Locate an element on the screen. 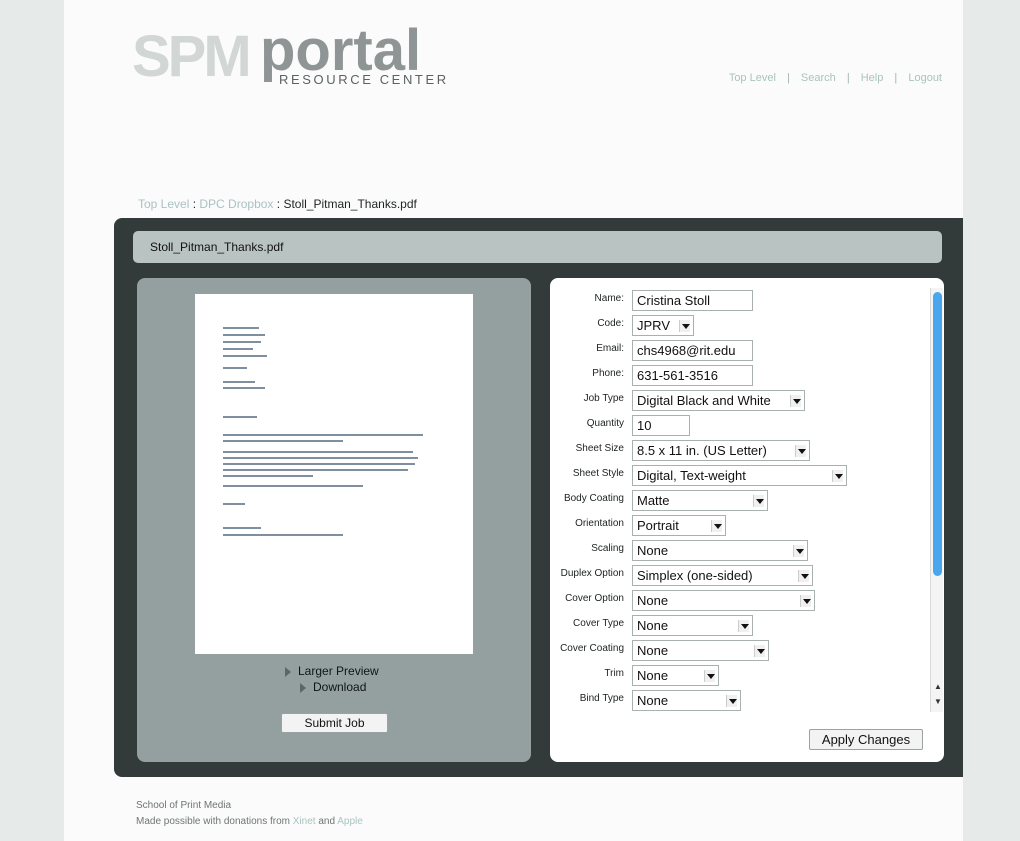  download-link: Download is located at coordinates (332, 688).